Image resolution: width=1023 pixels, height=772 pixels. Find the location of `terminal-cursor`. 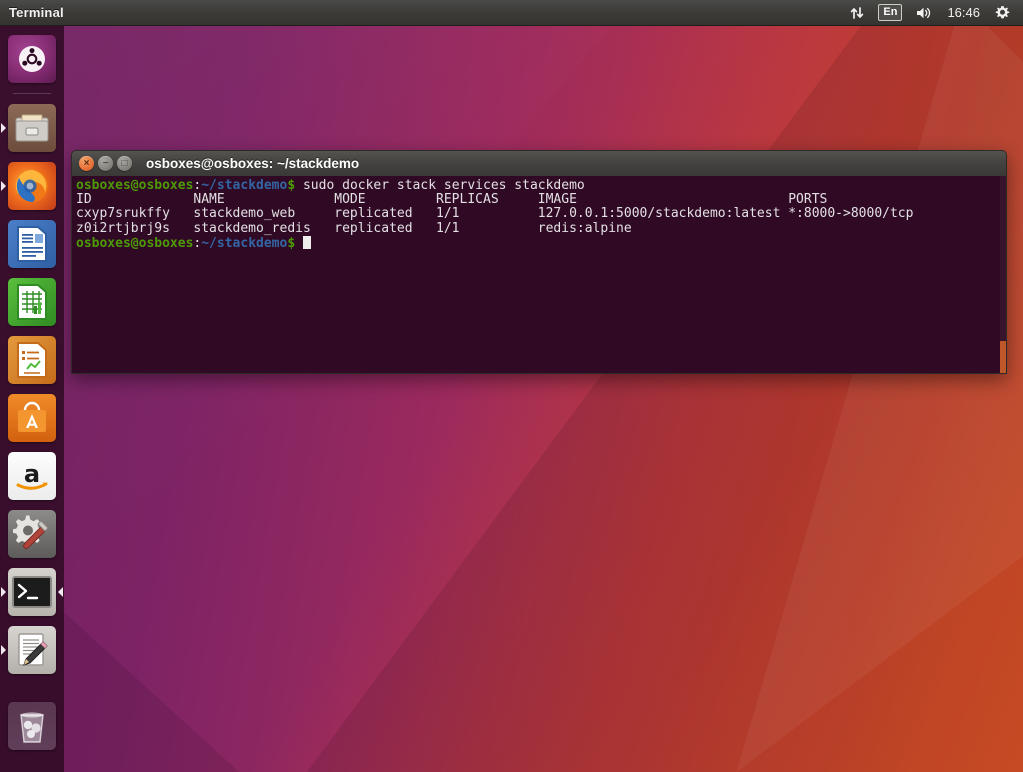

terminal-cursor is located at coordinates (306, 242).